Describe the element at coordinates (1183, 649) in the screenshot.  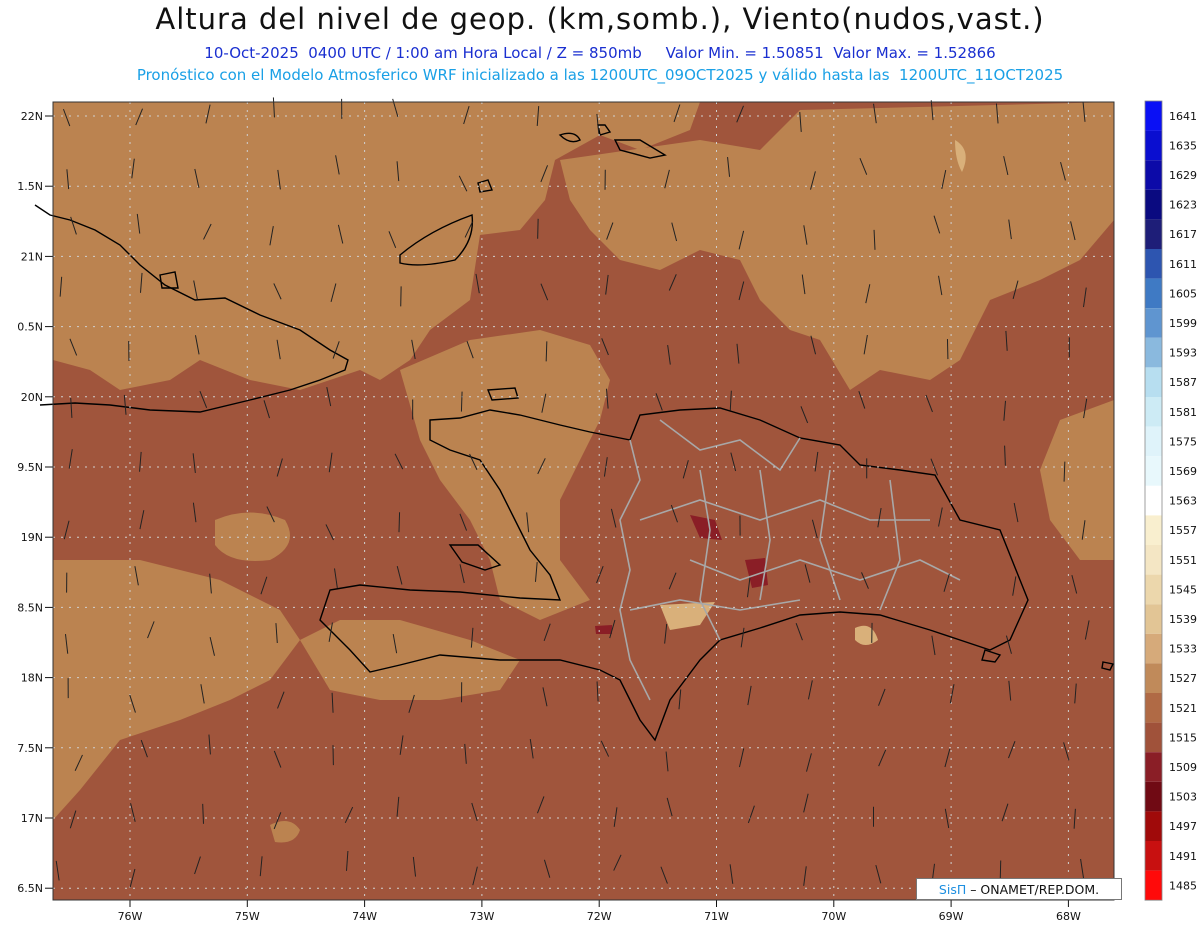
I see `colorbar-label: 1533` at that location.